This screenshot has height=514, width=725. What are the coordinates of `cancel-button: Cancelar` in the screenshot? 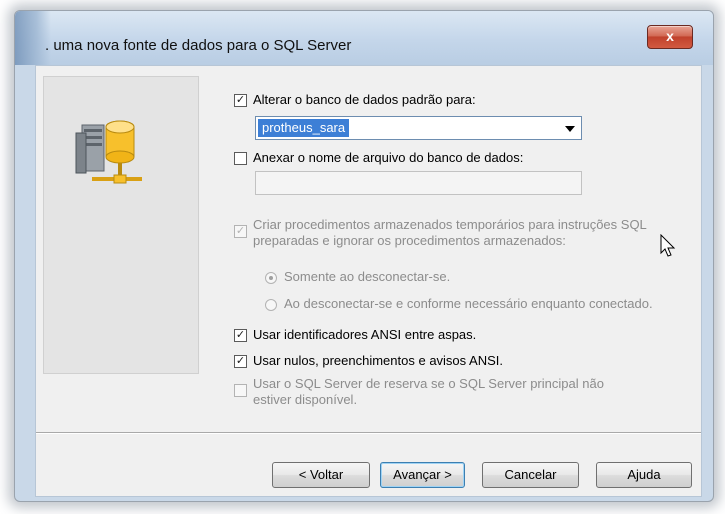 It's located at (530, 475).